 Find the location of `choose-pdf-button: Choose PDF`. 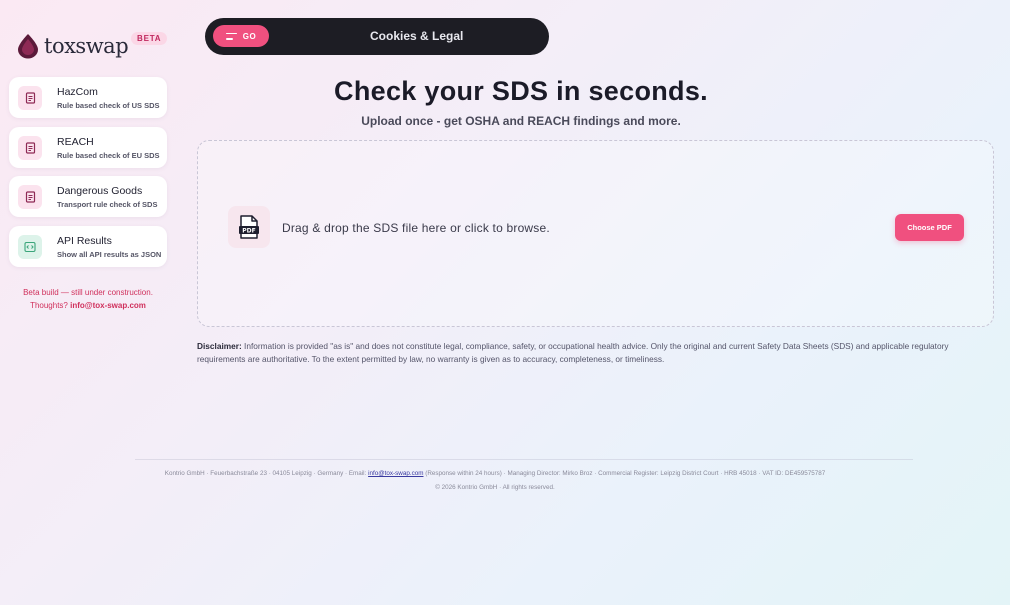

choose-pdf-button: Choose PDF is located at coordinates (929, 227).